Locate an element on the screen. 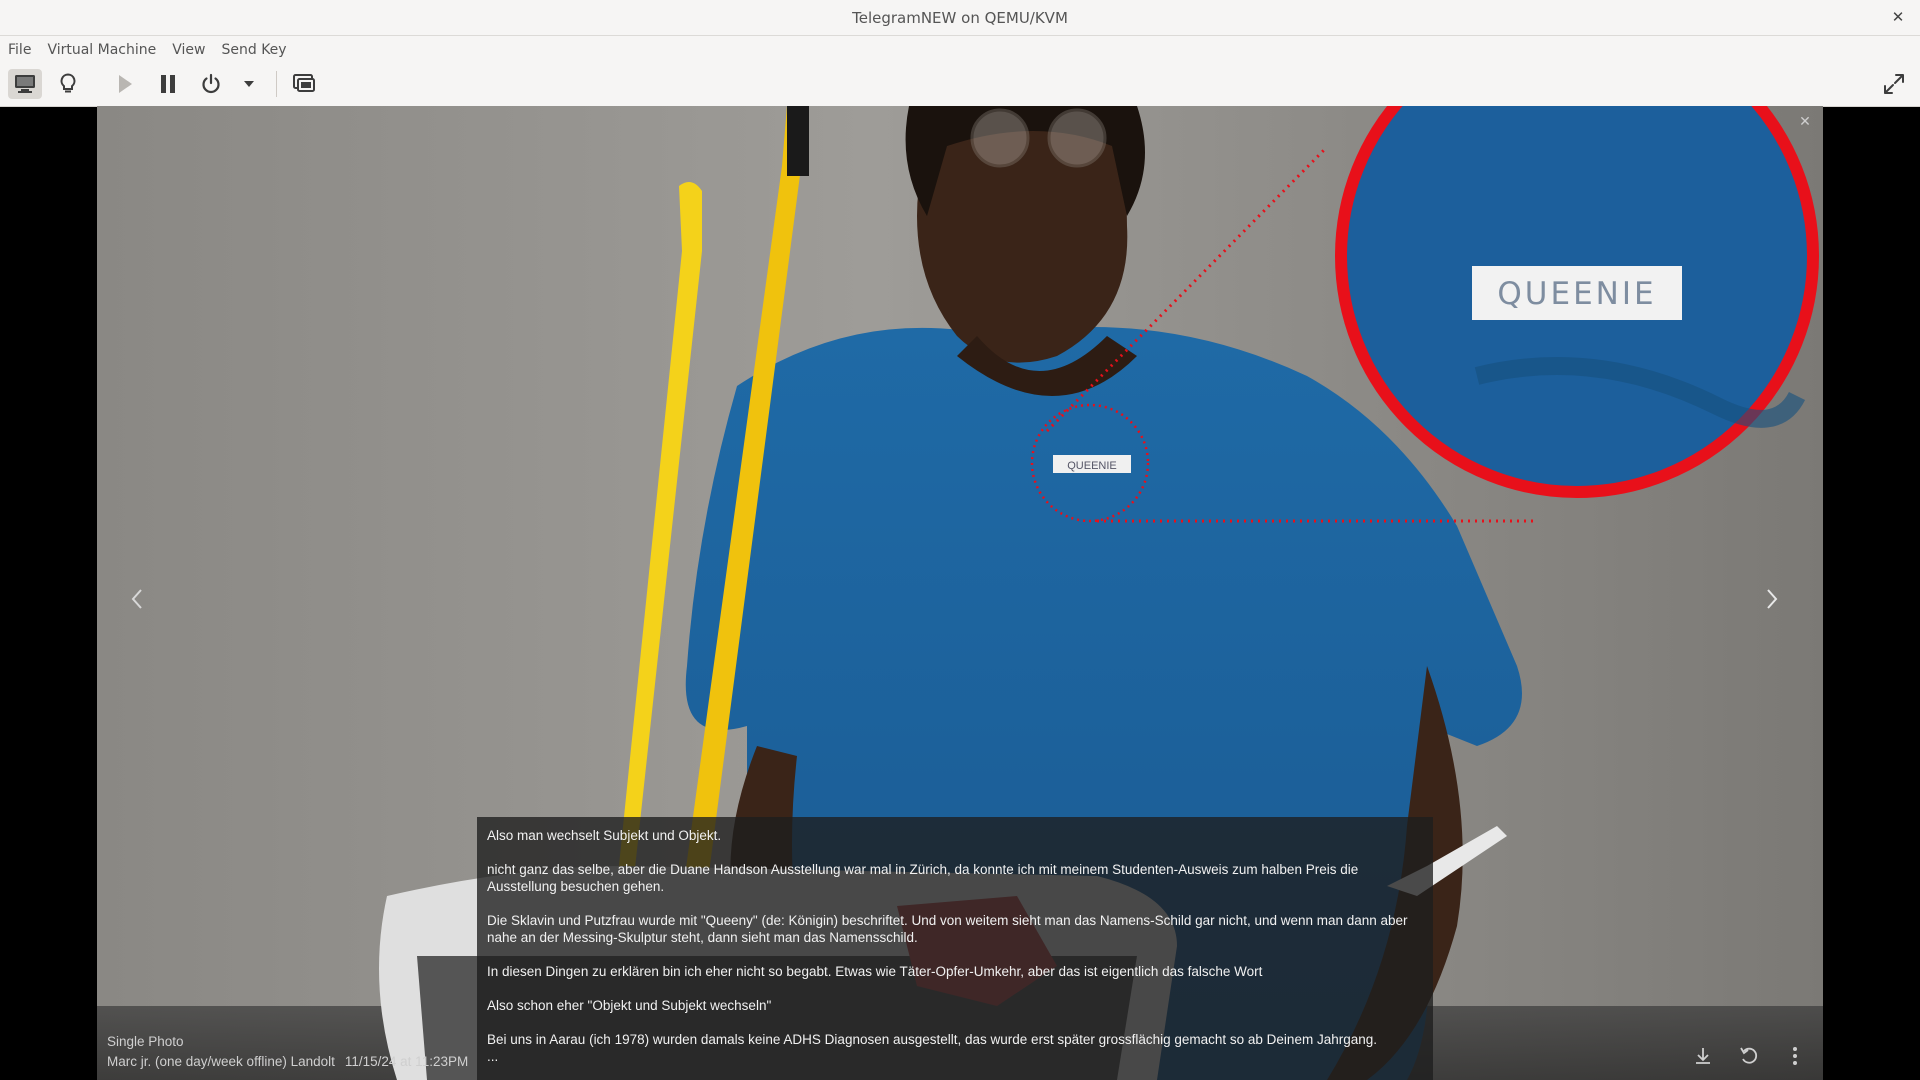 The image size is (1920, 1080). menu-send-key: Send Key is located at coordinates (253, 50).